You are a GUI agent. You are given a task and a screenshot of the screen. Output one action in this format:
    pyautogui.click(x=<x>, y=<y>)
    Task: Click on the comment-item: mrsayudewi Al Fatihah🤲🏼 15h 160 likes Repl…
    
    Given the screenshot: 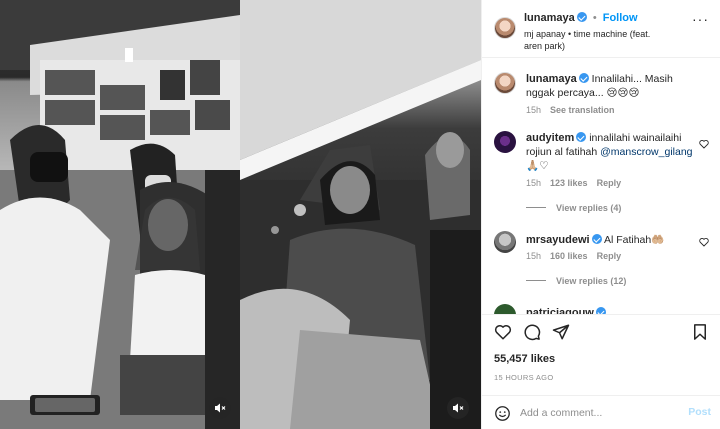 What is the action you would take?
    pyautogui.click(x=601, y=249)
    